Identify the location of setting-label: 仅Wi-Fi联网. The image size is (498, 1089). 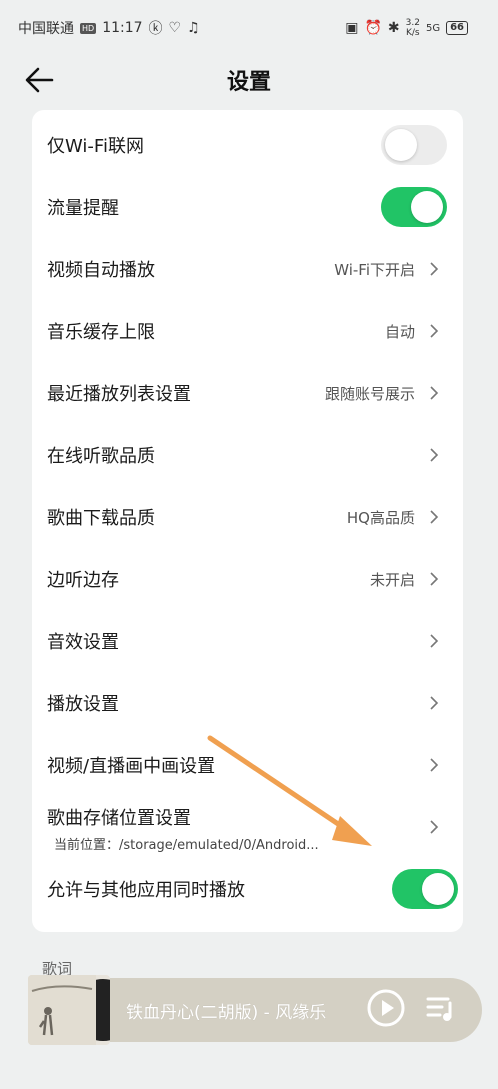
(95, 146).